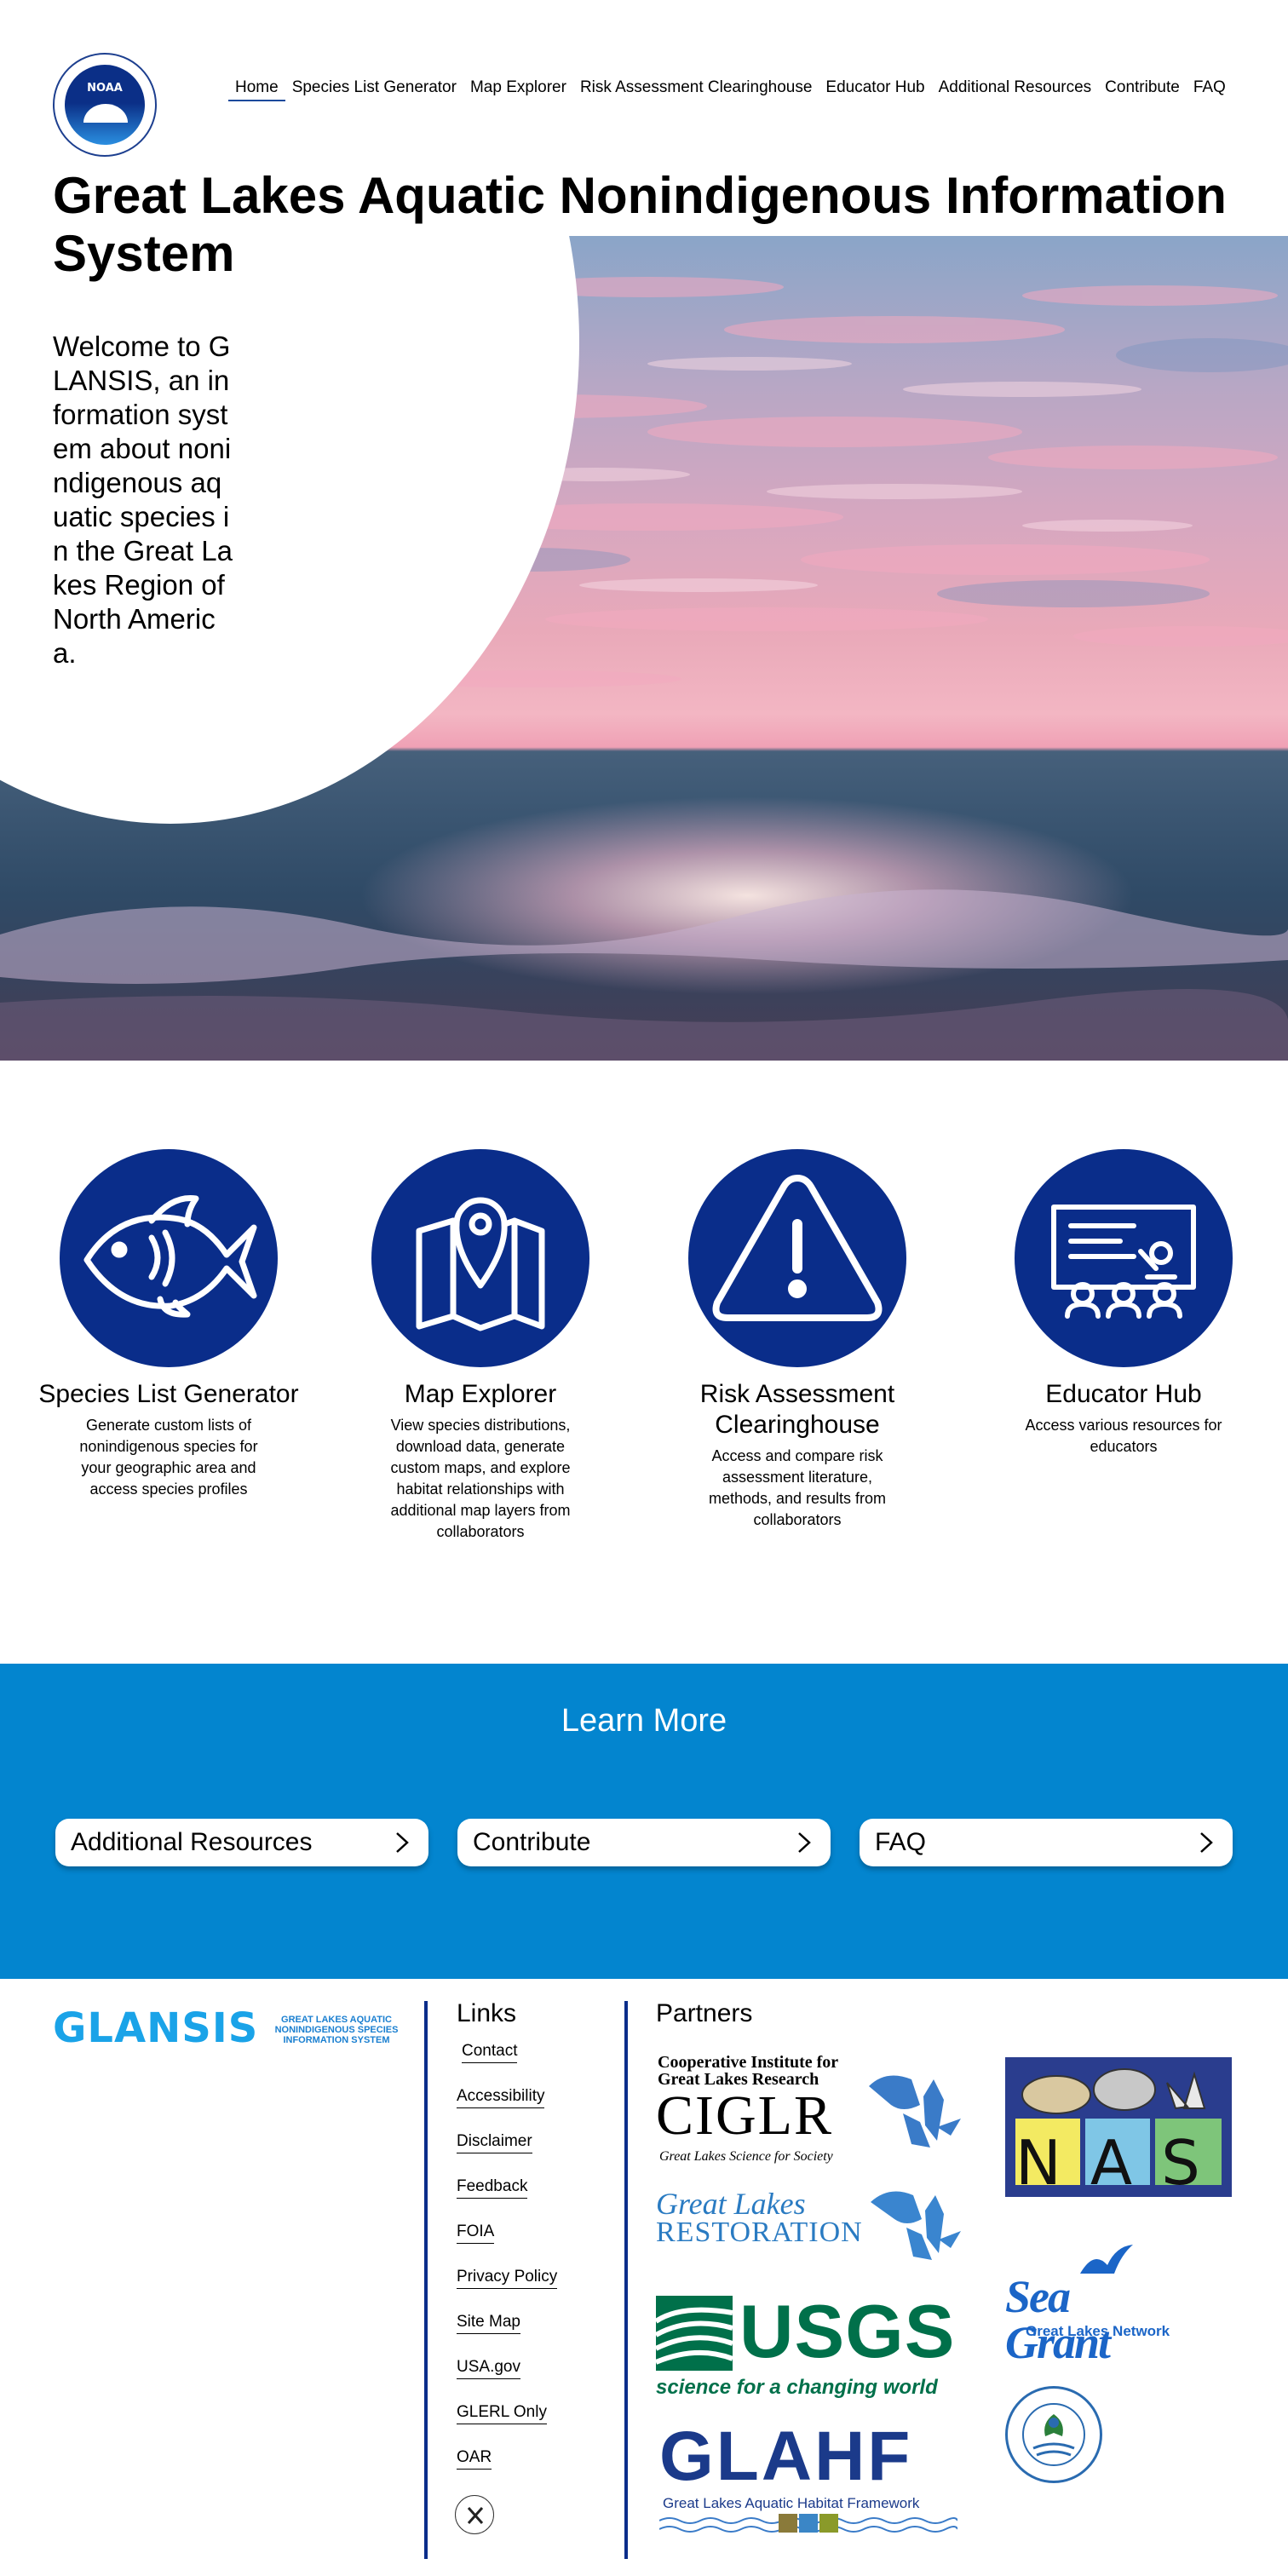  What do you see at coordinates (490, 2052) in the screenshot?
I see `link-contact: Contact` at bounding box center [490, 2052].